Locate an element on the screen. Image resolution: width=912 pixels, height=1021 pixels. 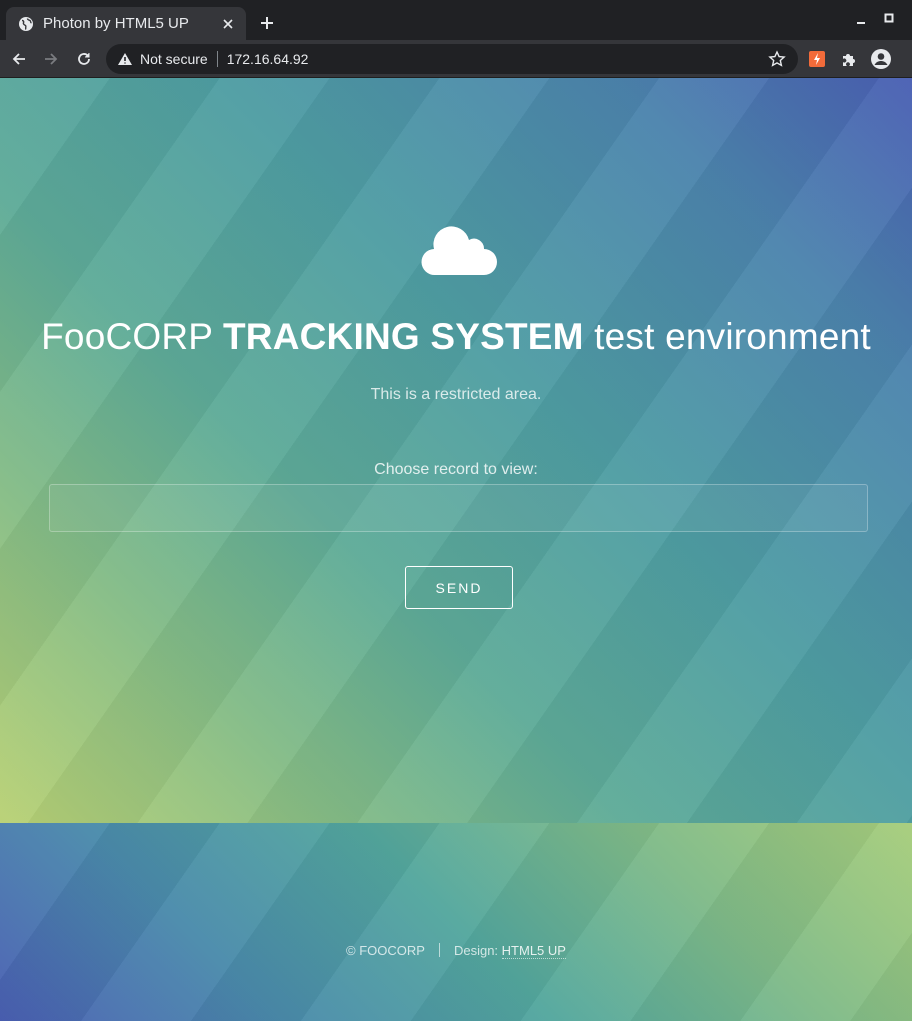
design-label: Design: is located at coordinates (476, 950).